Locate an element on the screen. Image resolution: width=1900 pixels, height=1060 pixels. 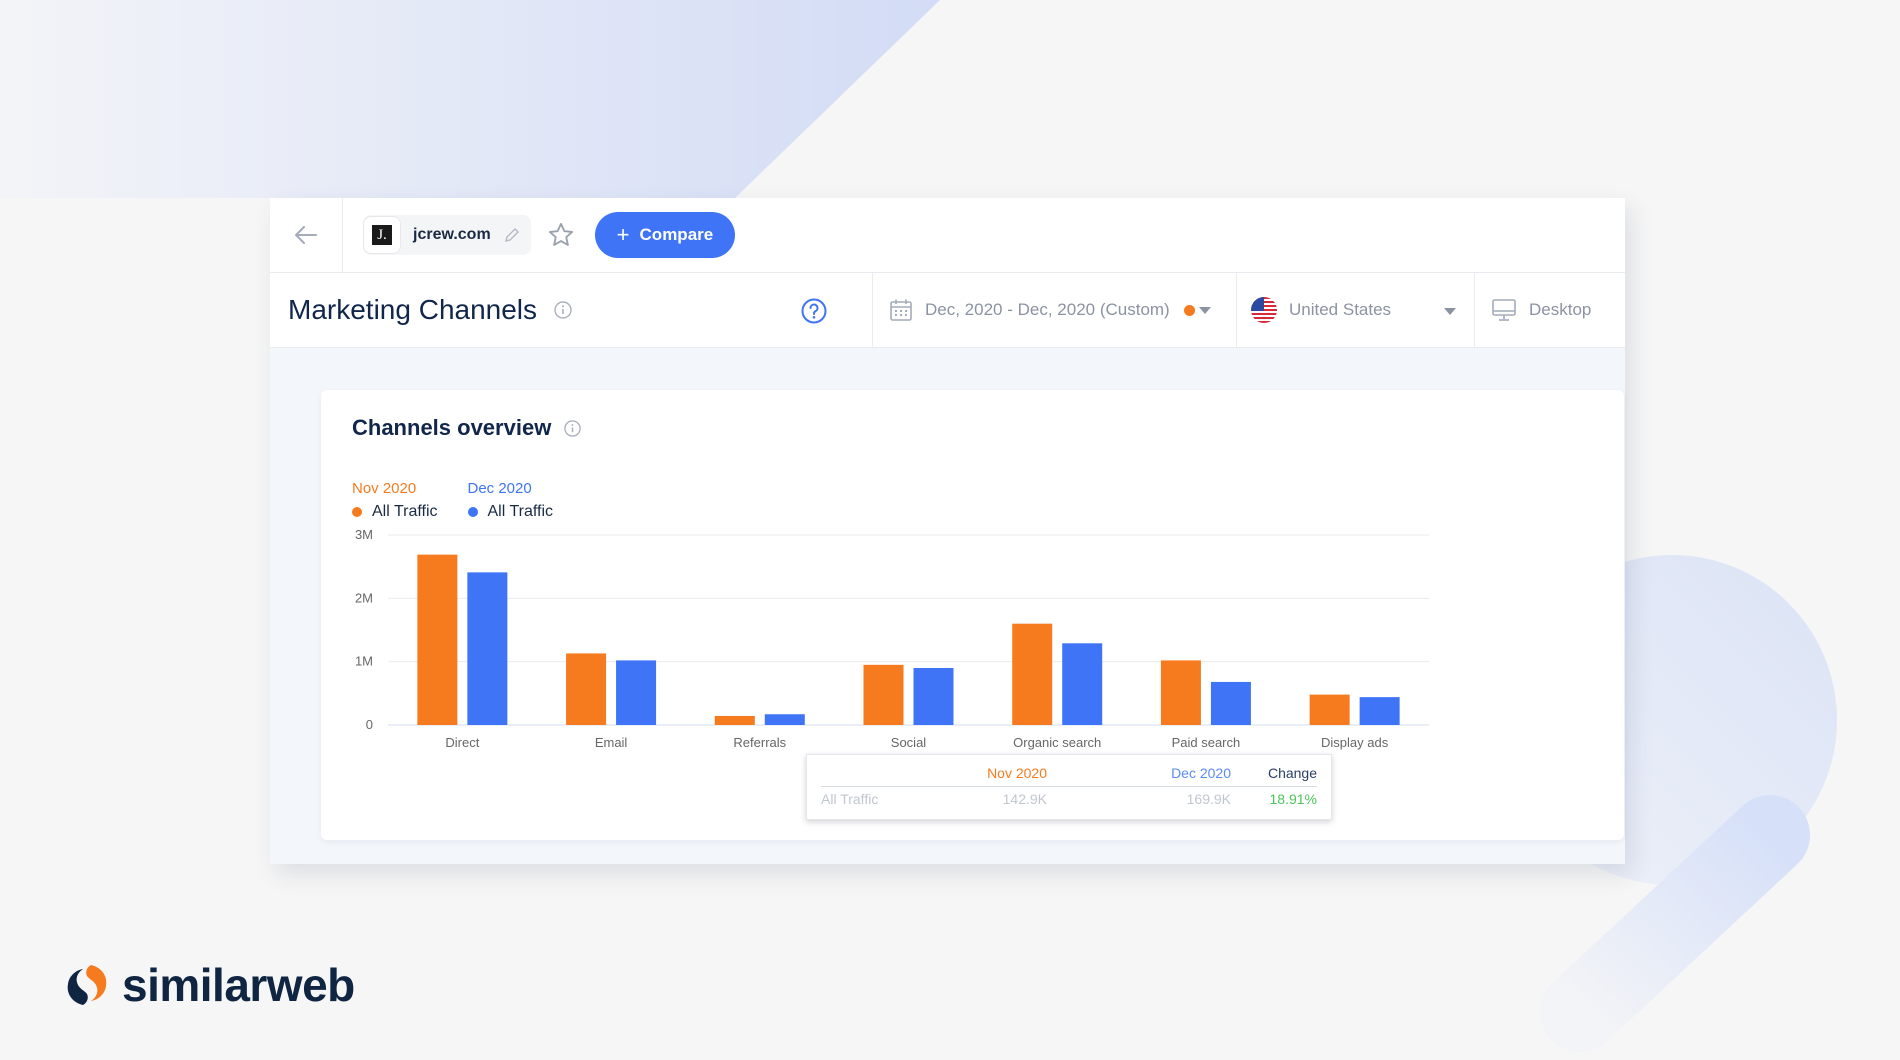
page-title-section: Marketing Channels is located at coordinates (571, 310).